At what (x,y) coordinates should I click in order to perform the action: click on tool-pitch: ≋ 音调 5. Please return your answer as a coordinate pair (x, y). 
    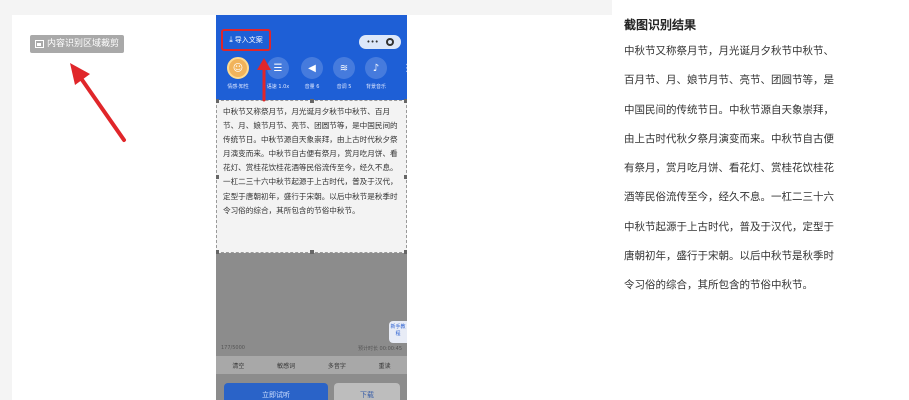
    Looking at the image, I should click on (344, 73).